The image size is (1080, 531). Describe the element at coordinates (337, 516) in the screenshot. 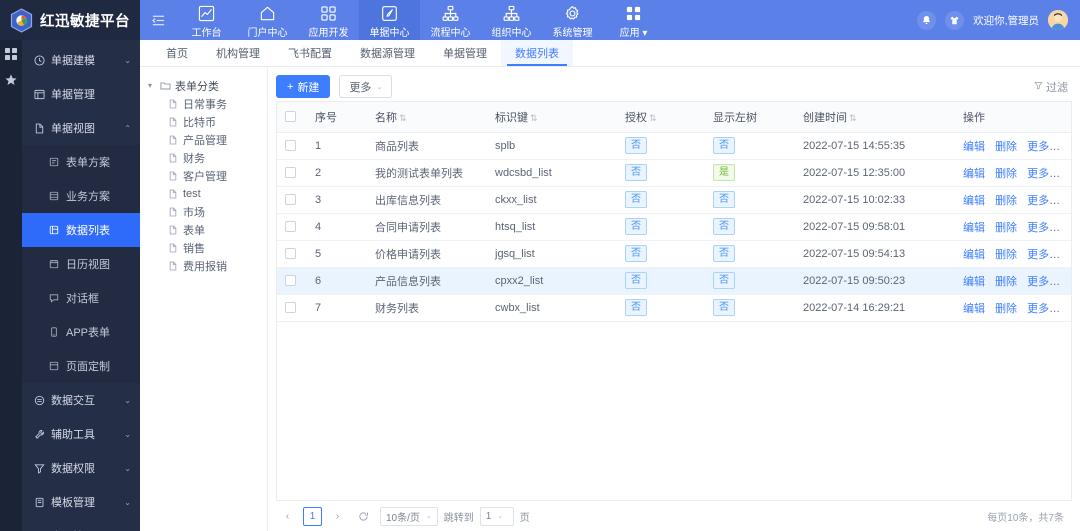

I see `next-page-button: ›` at that location.